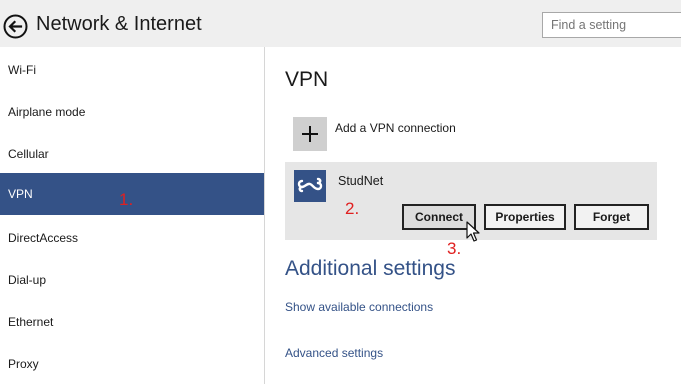 The image size is (681, 385). What do you see at coordinates (611, 25) in the screenshot?
I see `search-input` at bounding box center [611, 25].